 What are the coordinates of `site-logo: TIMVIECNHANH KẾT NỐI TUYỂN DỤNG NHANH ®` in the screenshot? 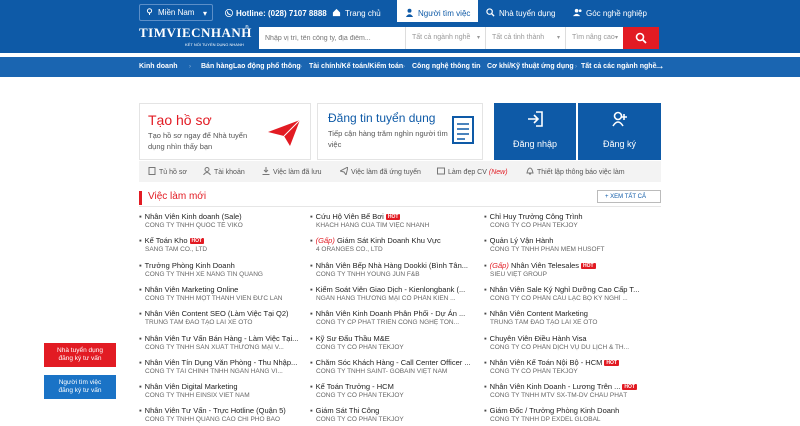 It's located at (195, 36).